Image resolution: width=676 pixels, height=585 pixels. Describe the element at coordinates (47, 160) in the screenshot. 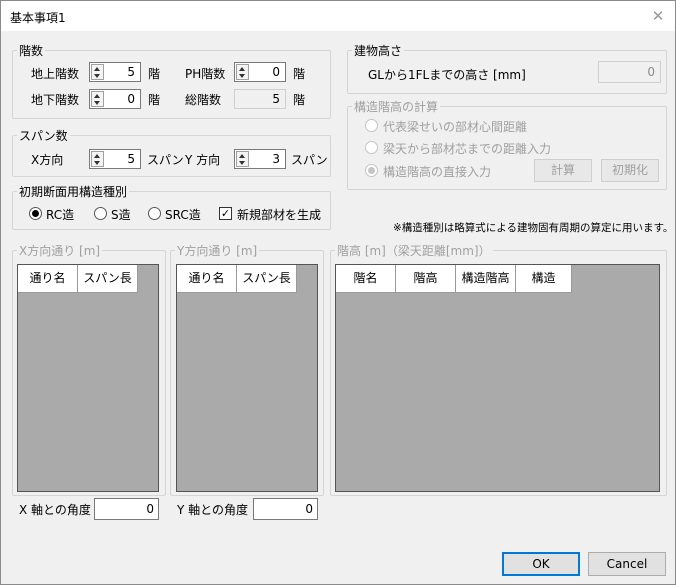

I see `span-x-label: X方向` at that location.